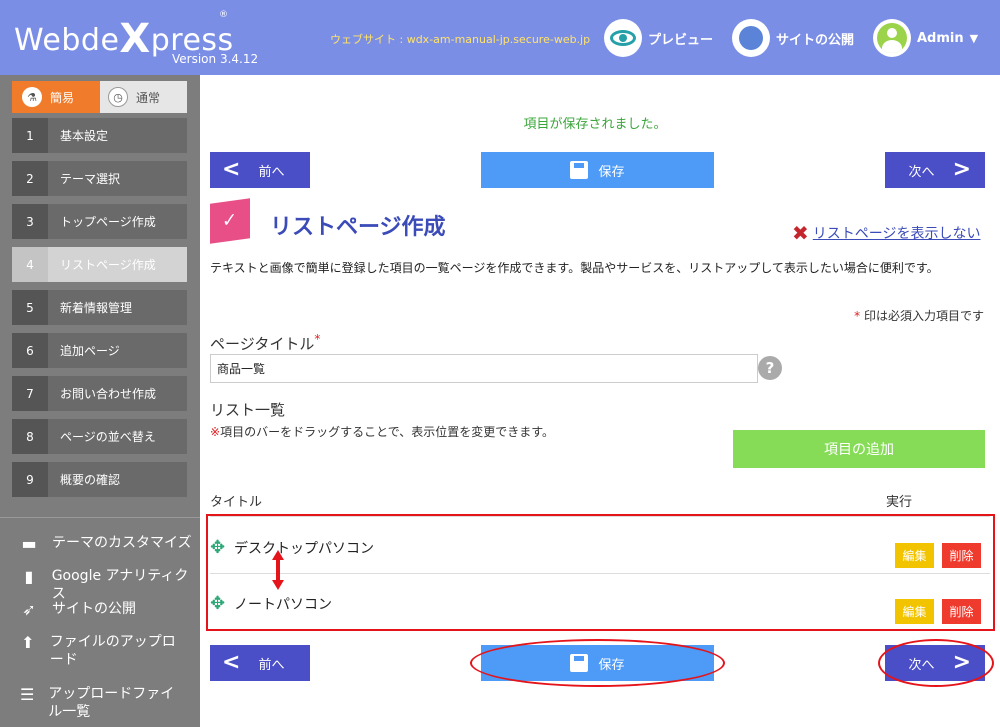 The width and height of the screenshot is (1000, 727). What do you see at coordinates (30, 436) in the screenshot?
I see `step-number: 8` at bounding box center [30, 436].